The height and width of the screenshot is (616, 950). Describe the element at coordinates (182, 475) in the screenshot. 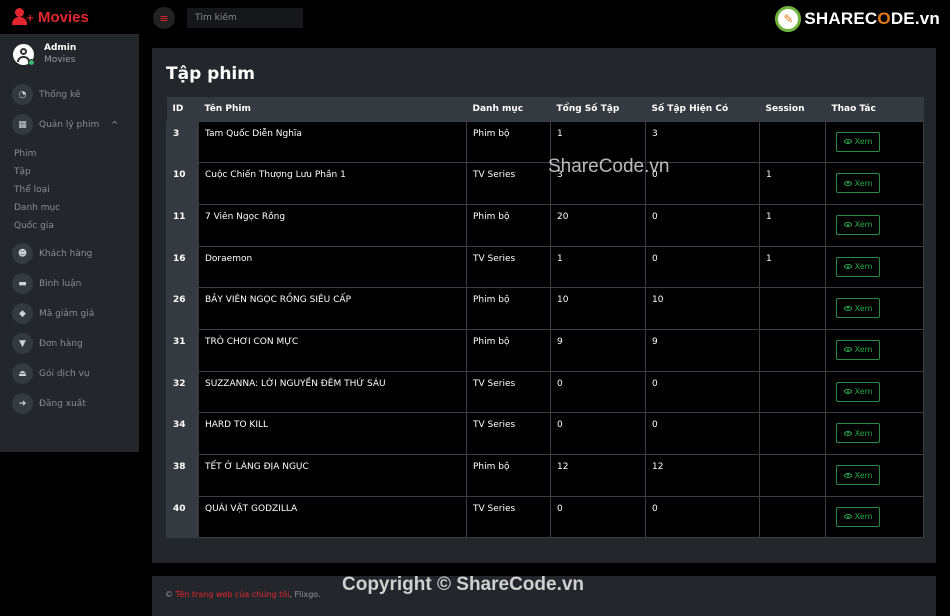

I see `cell-id: 38` at that location.